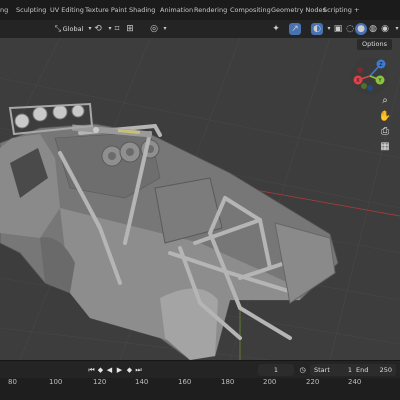  I want to click on end-value: 250, so click(385, 370).